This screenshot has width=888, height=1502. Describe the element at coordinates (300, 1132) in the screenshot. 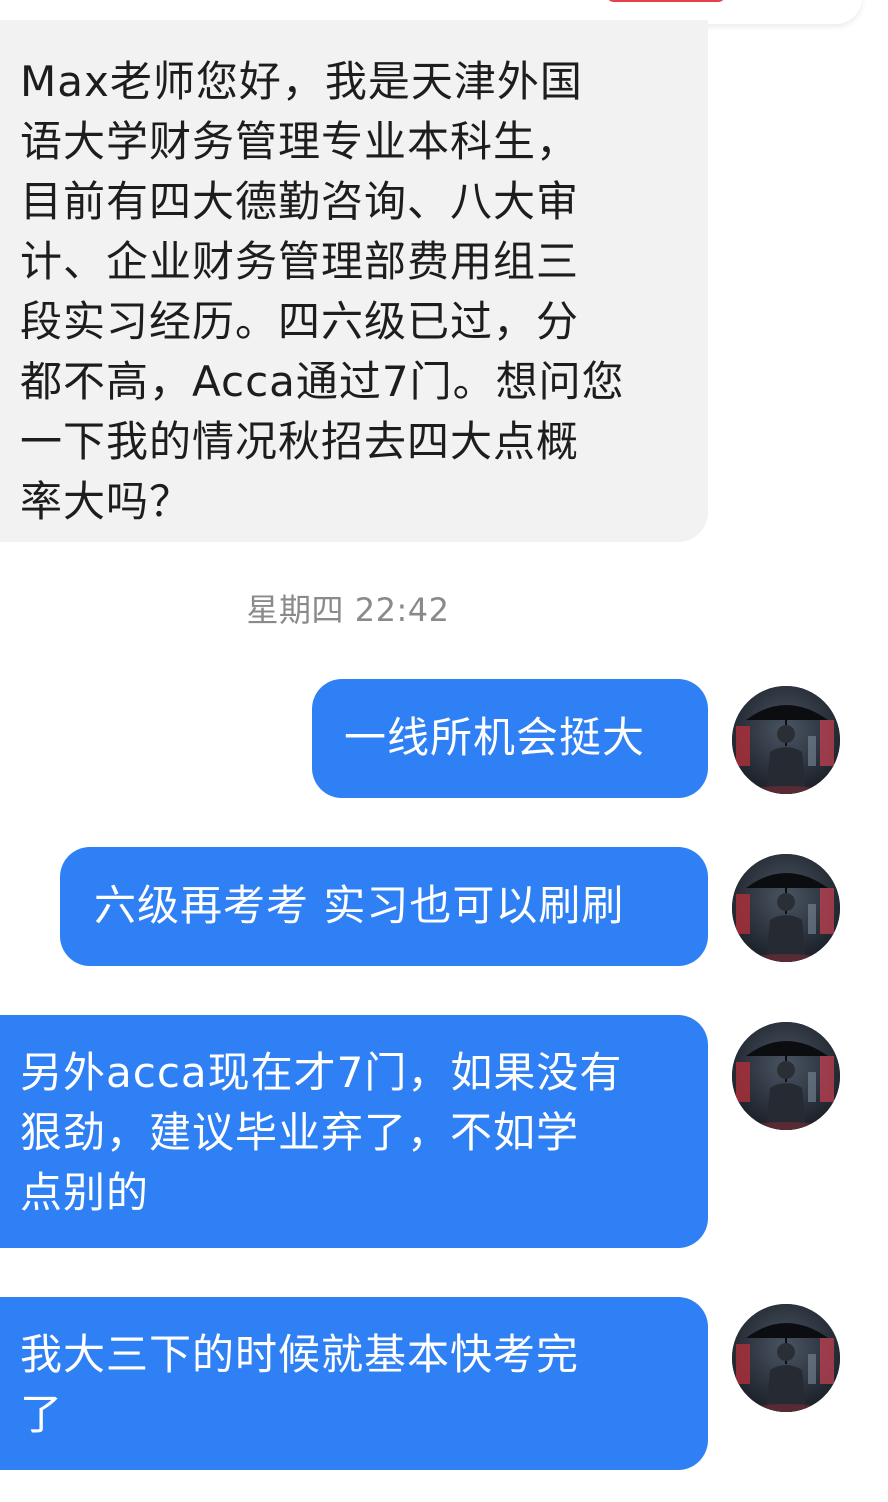

I see `message-line: 狠劲，建议毕业弃了，不如学` at that location.